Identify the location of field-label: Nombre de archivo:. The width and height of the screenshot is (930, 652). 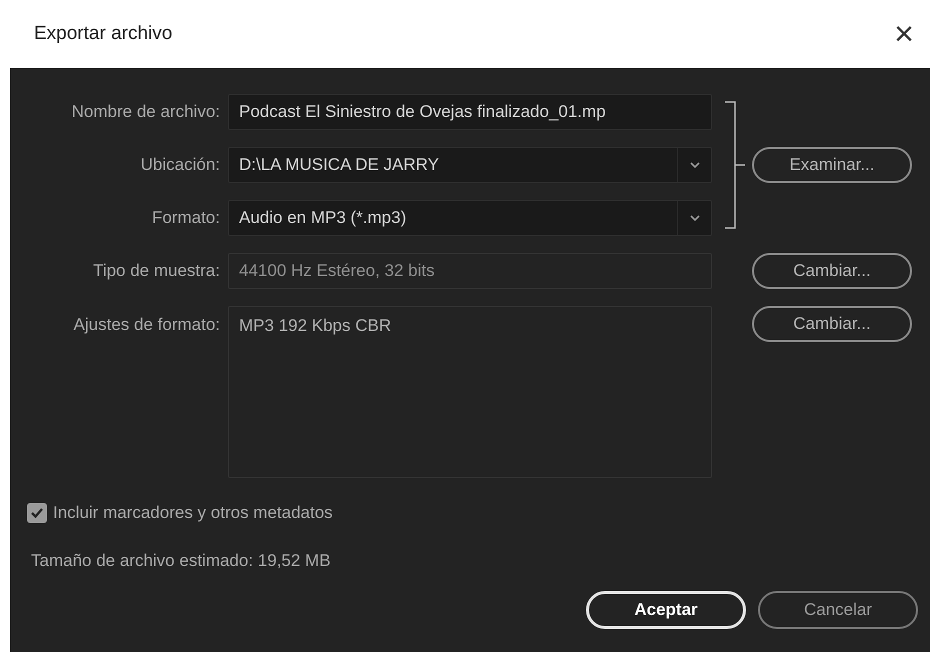
(146, 112).